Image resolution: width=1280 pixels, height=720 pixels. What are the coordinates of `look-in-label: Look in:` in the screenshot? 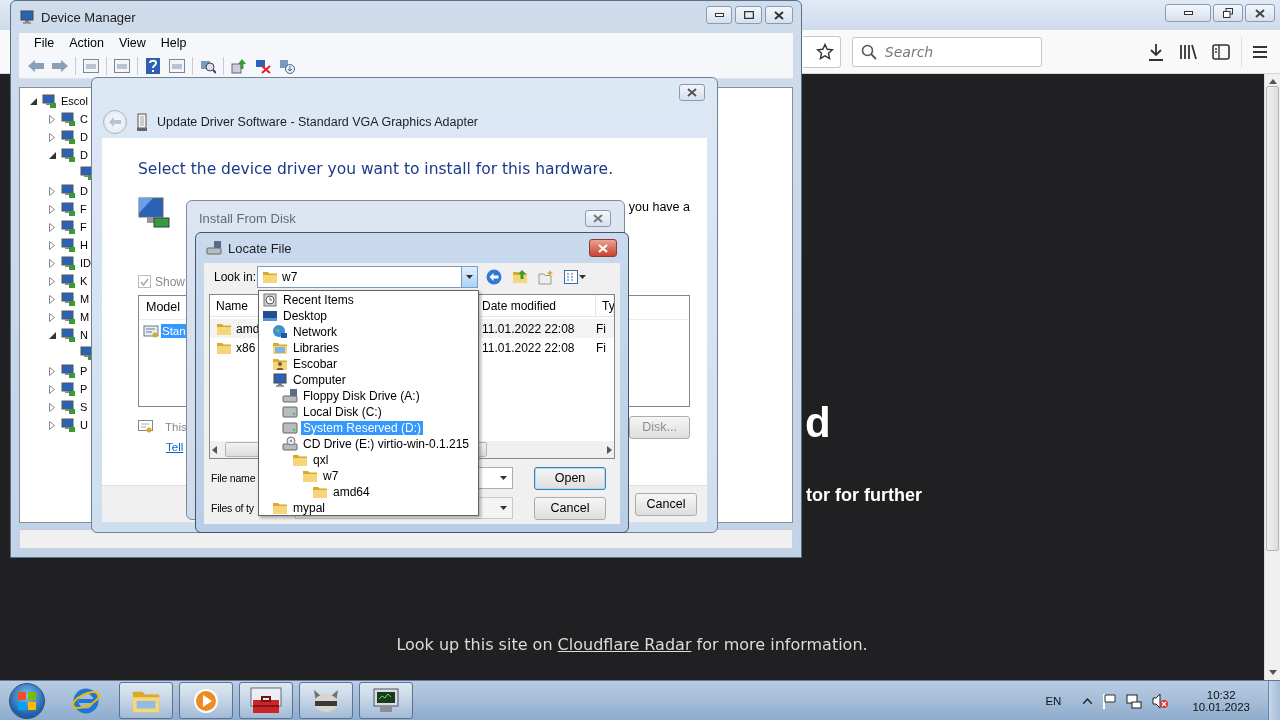 It's located at (235, 277).